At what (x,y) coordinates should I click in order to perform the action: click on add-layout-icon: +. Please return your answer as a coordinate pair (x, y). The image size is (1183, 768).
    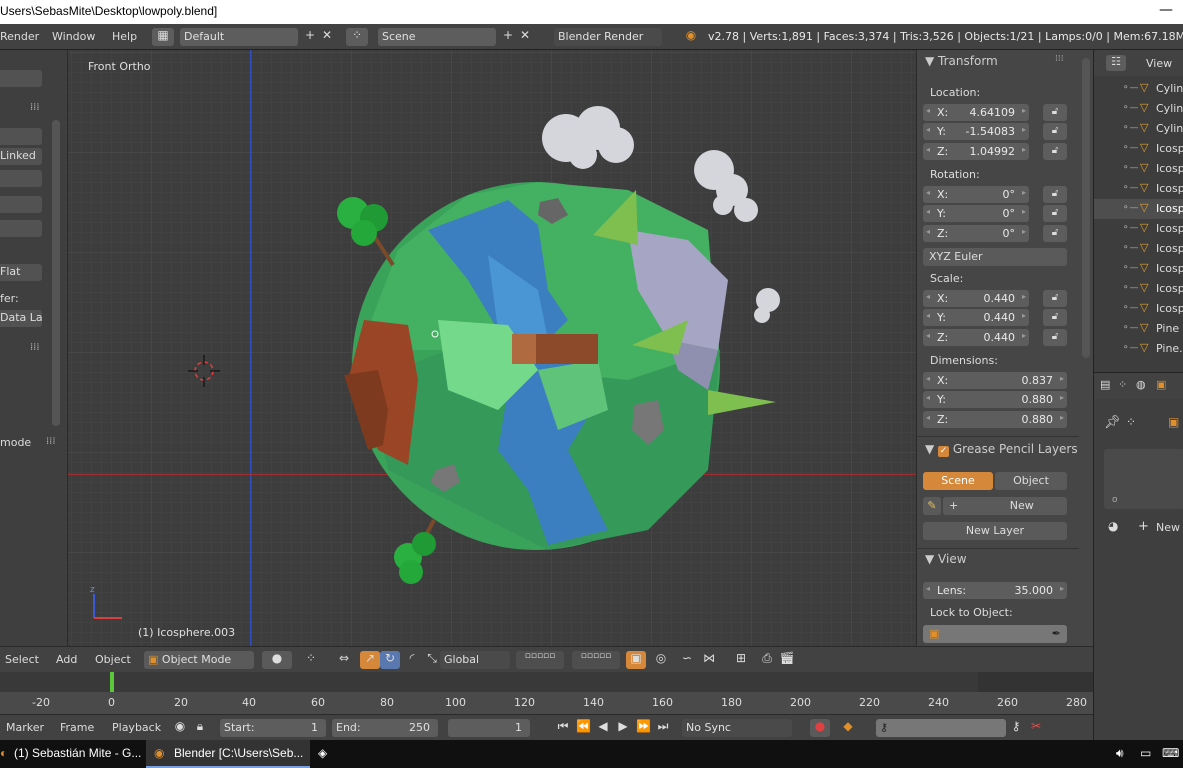
    Looking at the image, I should click on (310, 37).